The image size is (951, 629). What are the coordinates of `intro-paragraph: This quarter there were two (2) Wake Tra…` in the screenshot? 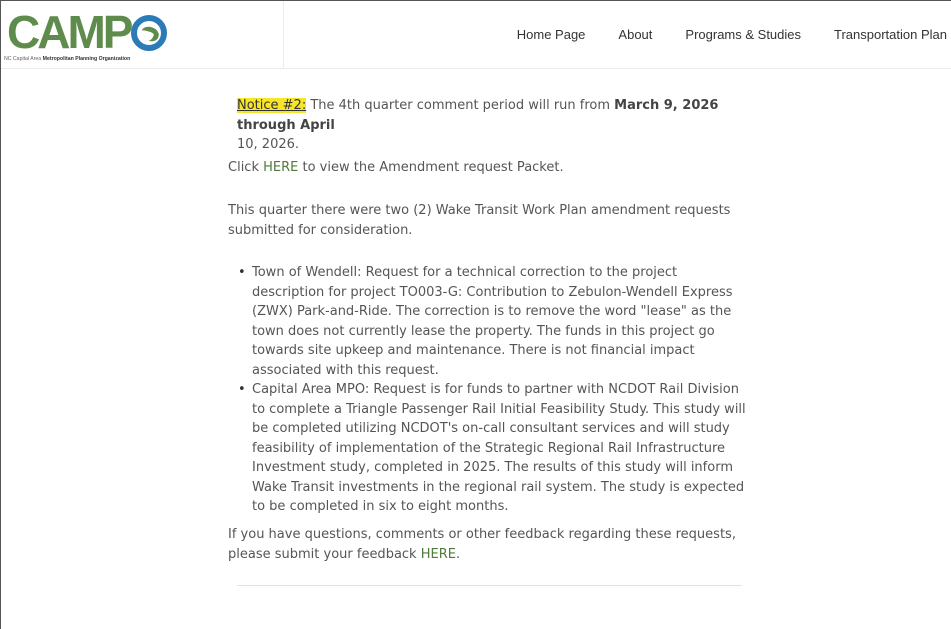 It's located at (479, 220).